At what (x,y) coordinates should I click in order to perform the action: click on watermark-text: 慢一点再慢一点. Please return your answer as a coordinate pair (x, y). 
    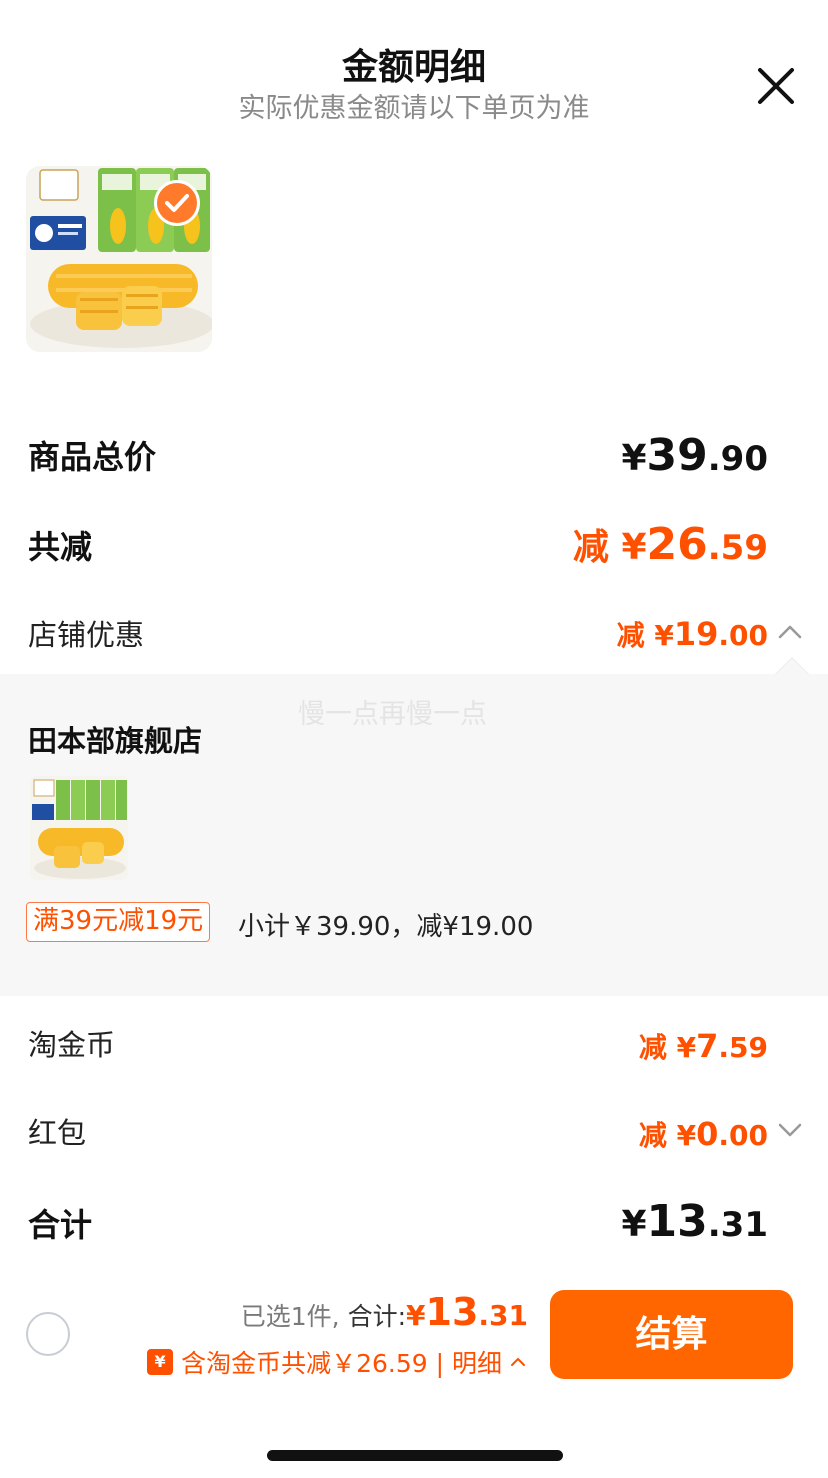
    Looking at the image, I should click on (392, 714).